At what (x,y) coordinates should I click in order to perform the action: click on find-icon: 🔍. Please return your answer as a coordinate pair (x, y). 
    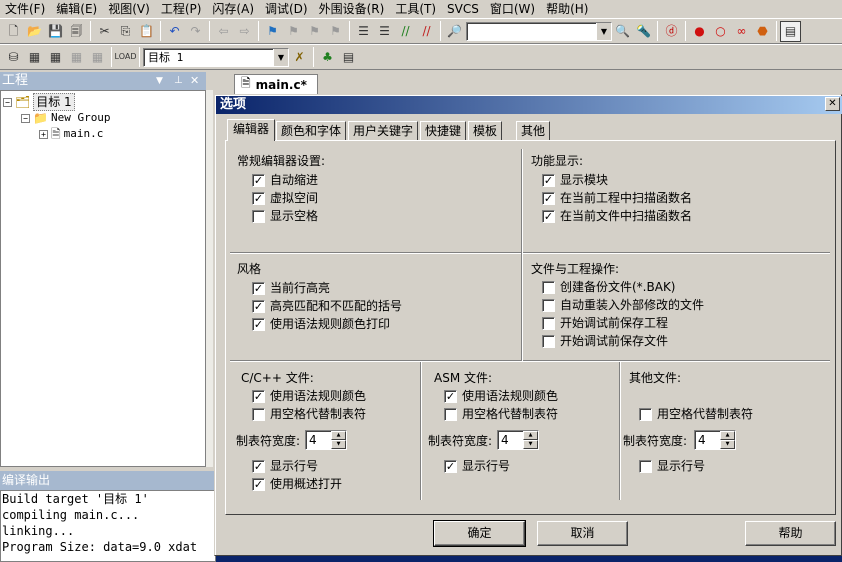
    Looking at the image, I should click on (622, 31).